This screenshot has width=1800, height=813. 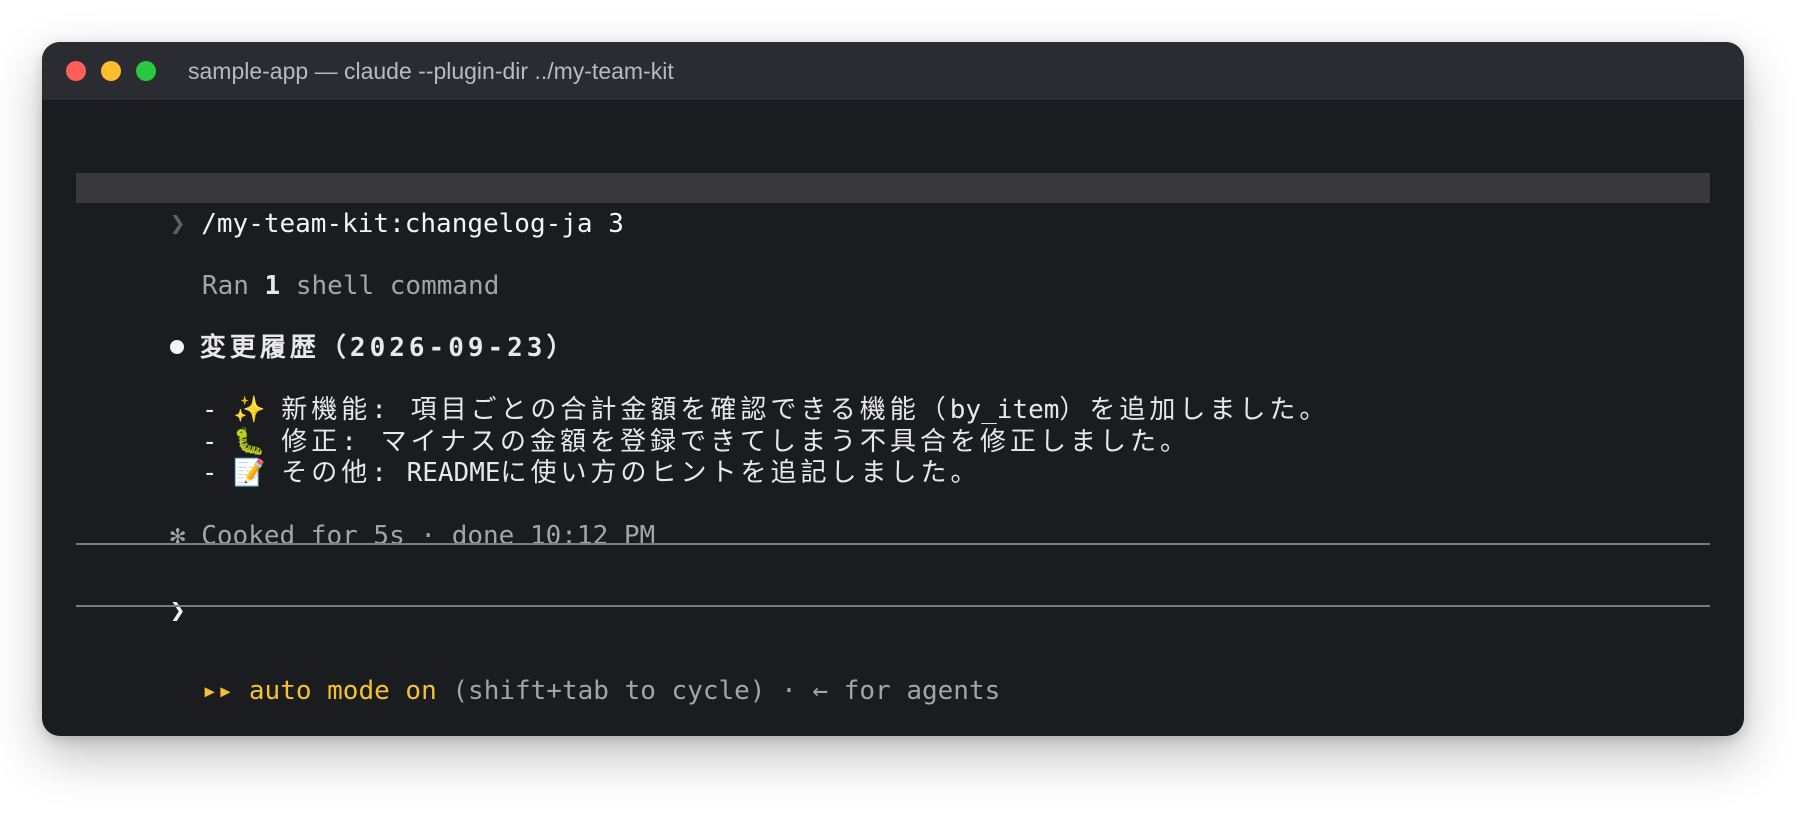 What do you see at coordinates (131, 591) in the screenshot?
I see `input-line: ❯` at bounding box center [131, 591].